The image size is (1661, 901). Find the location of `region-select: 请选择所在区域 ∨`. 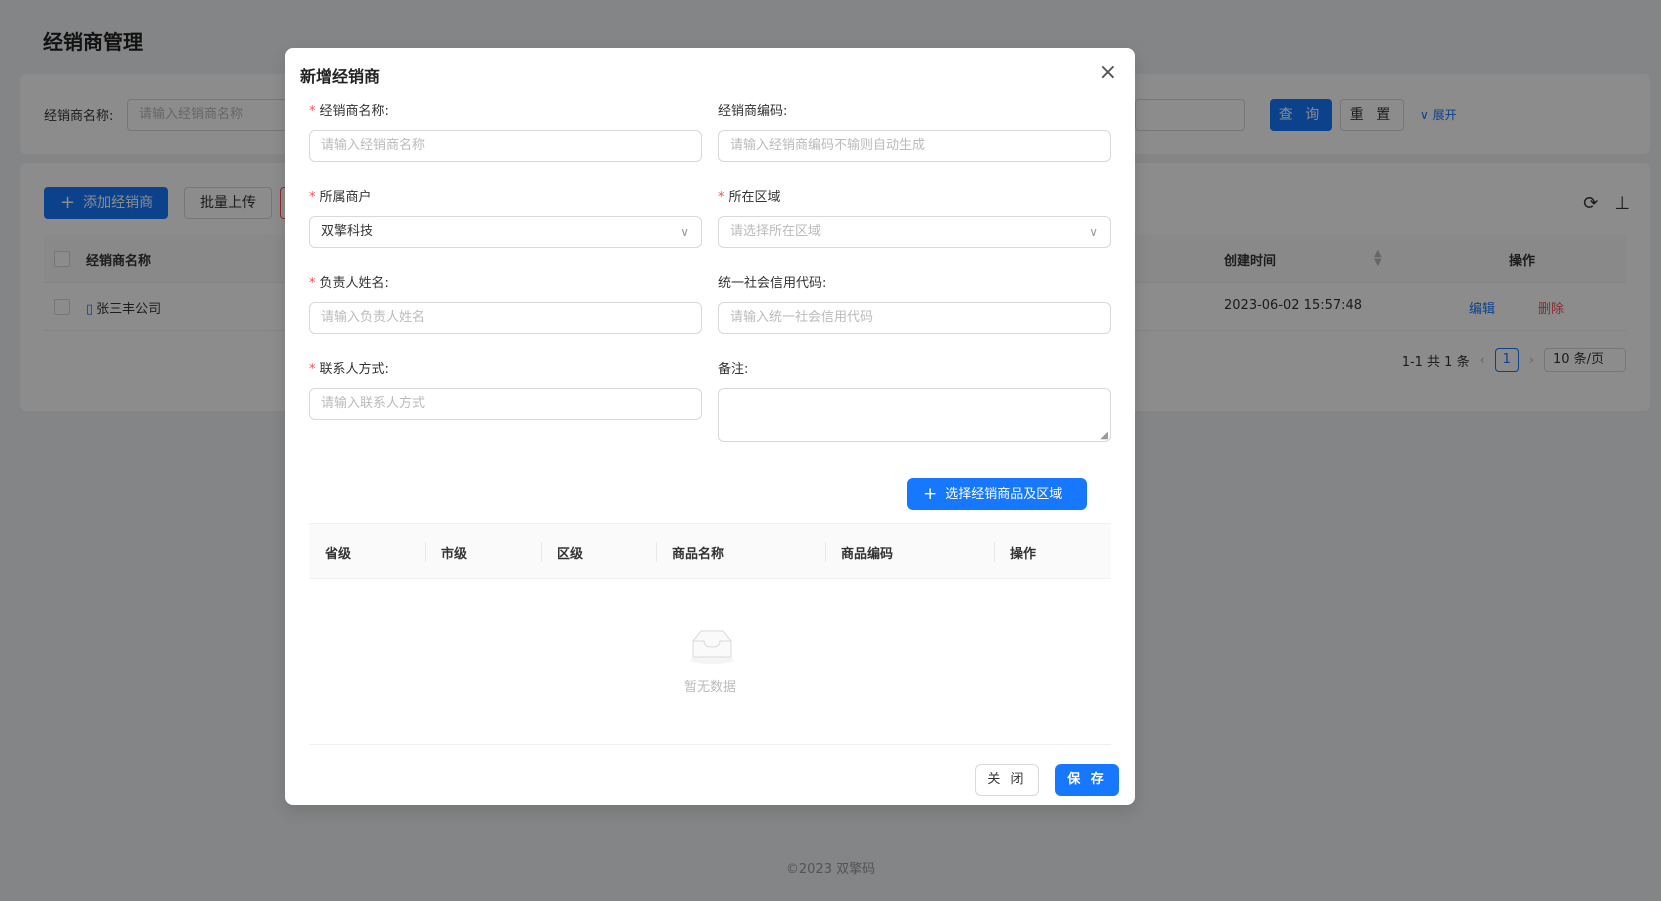

region-select: 请选择所在区域 ∨ is located at coordinates (914, 232).